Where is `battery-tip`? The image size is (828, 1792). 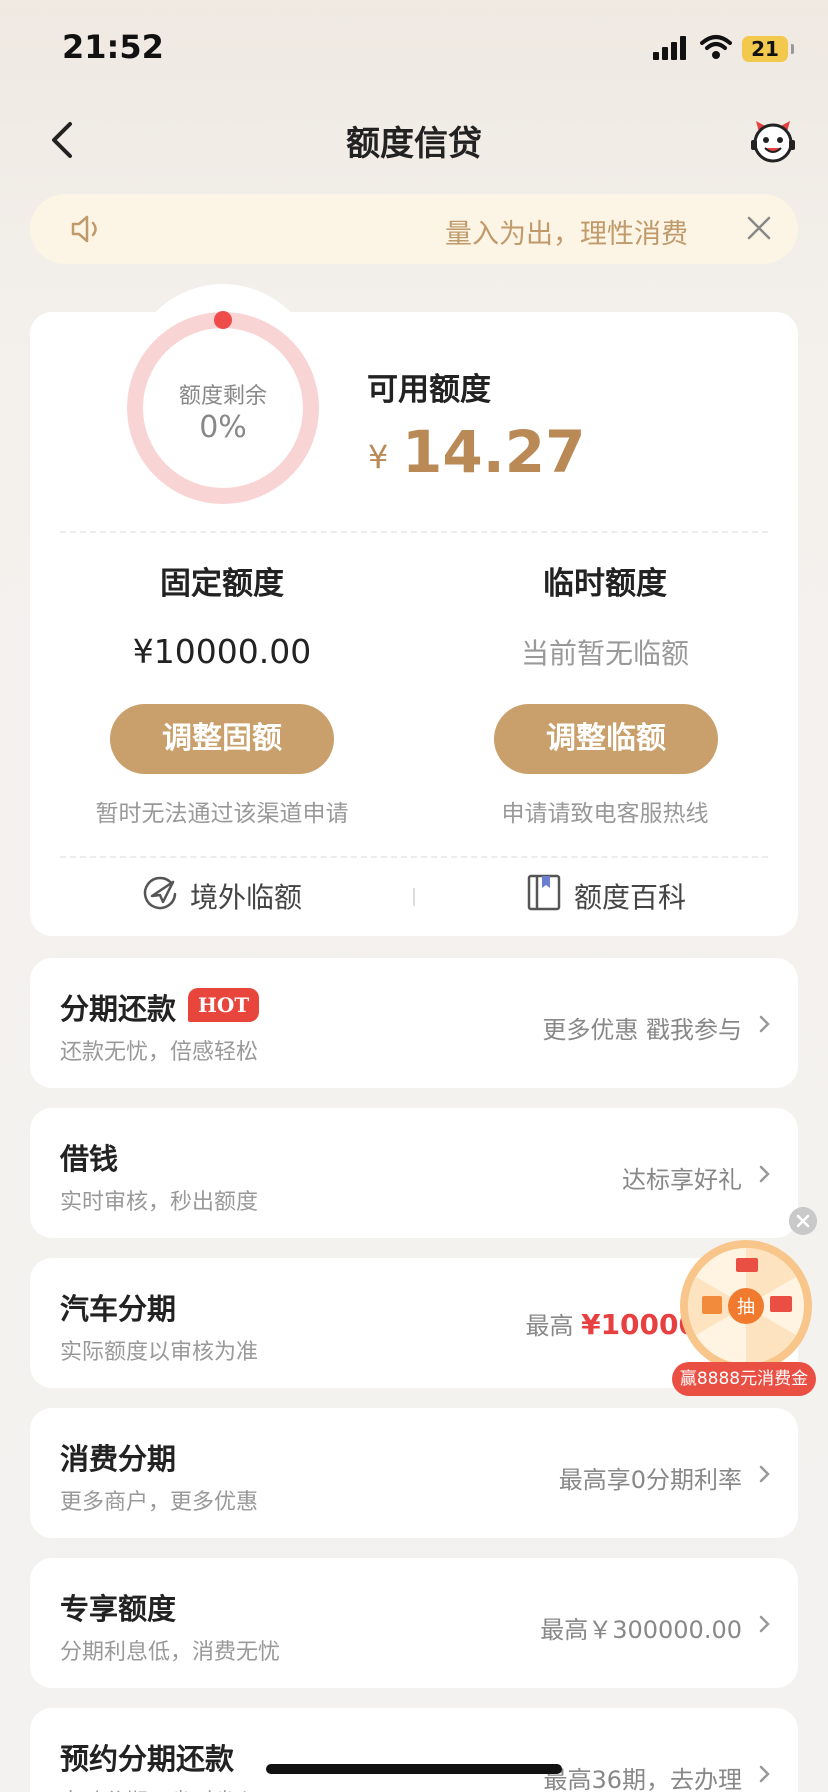 battery-tip is located at coordinates (792, 49).